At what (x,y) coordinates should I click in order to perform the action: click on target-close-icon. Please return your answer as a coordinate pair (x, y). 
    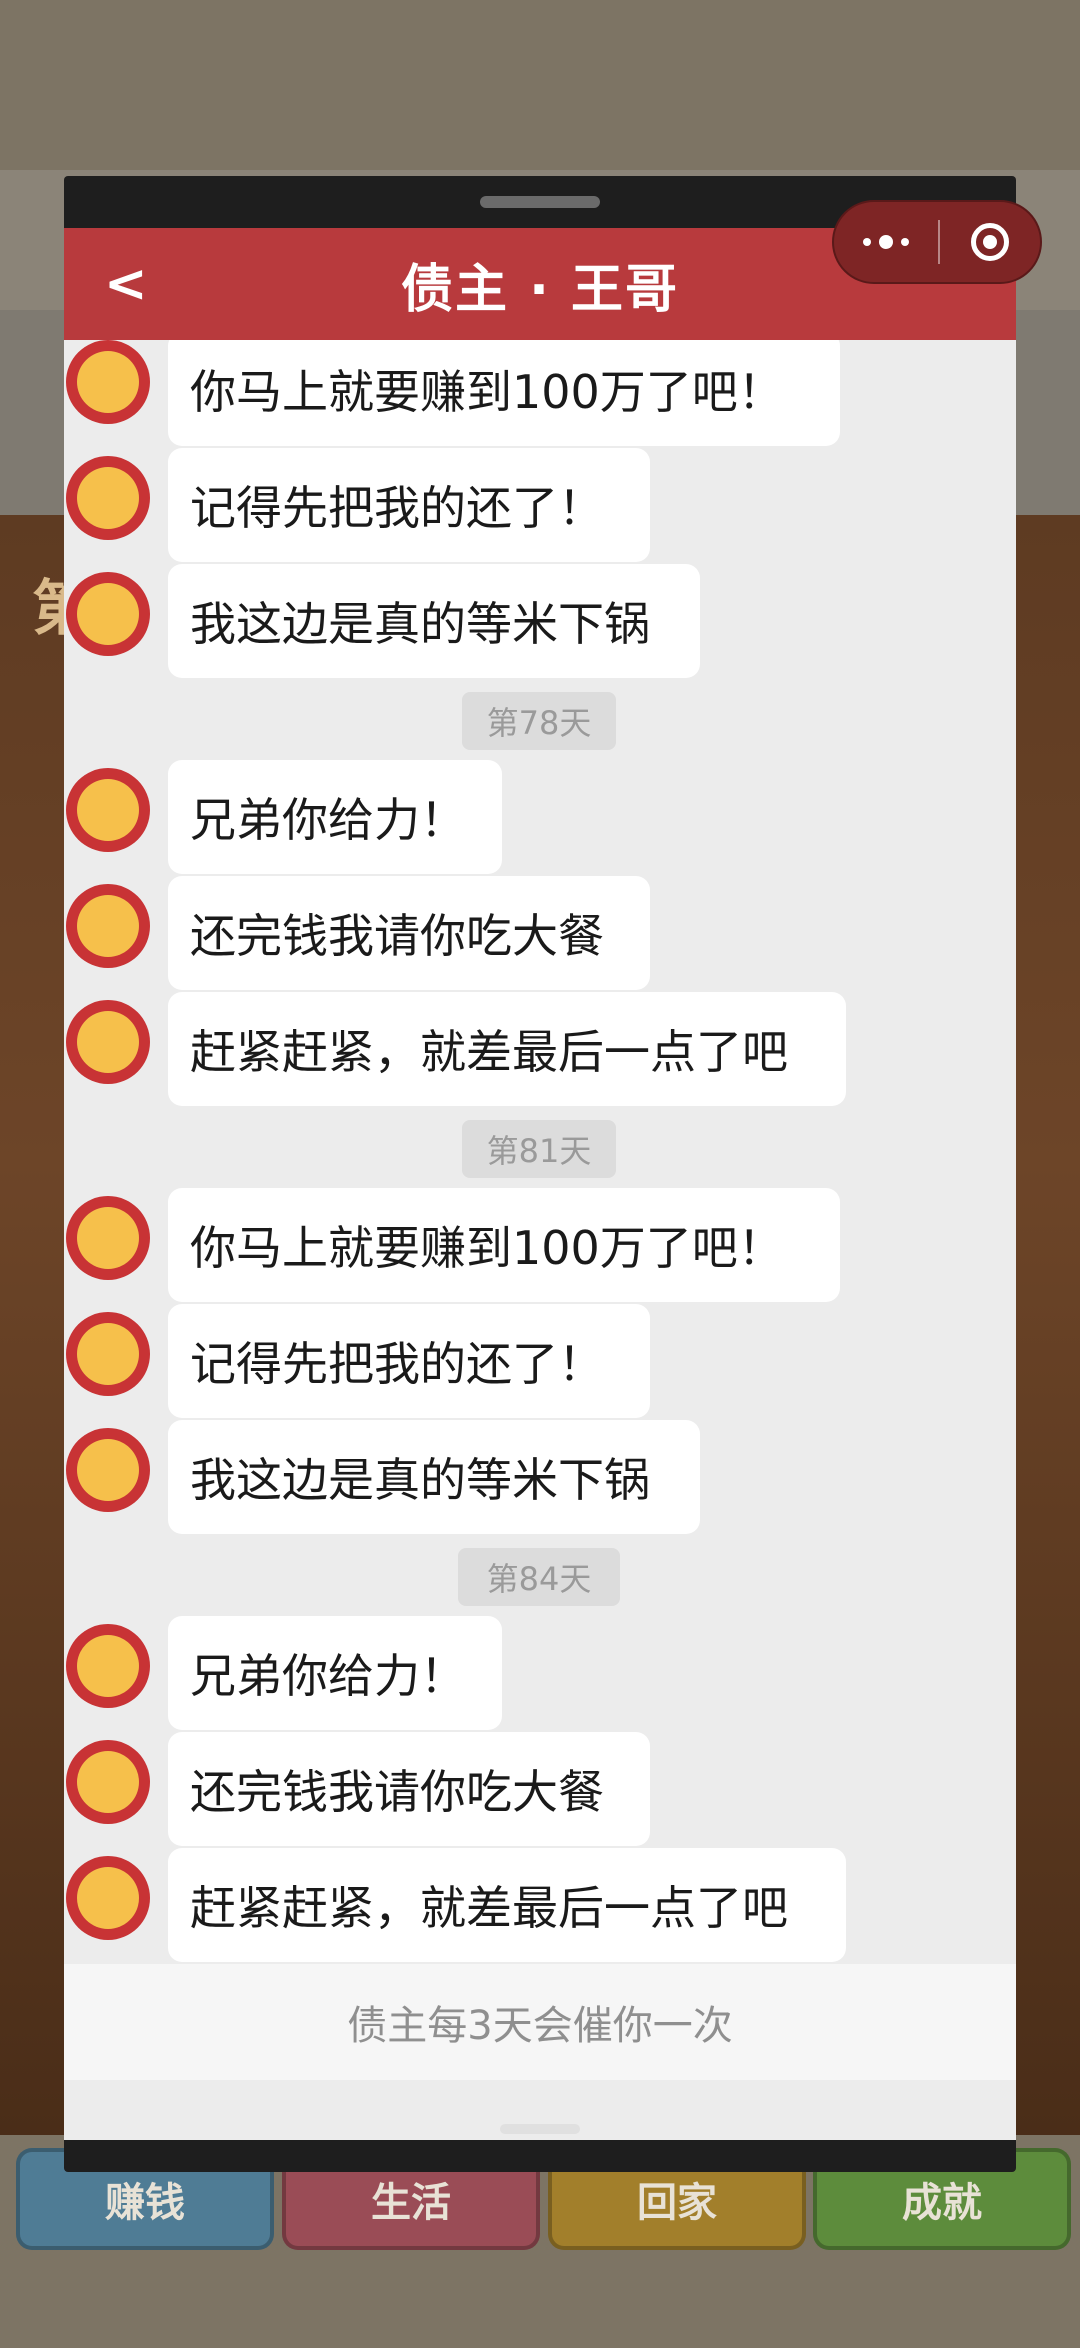
    Looking at the image, I should click on (990, 242).